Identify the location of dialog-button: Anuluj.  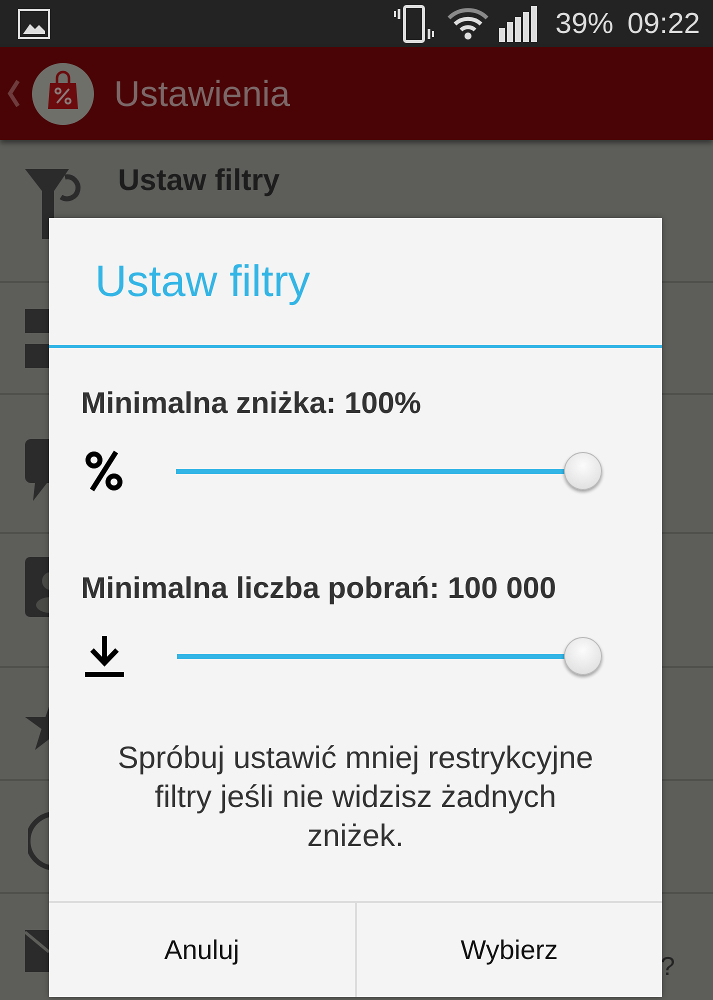
(201, 950).